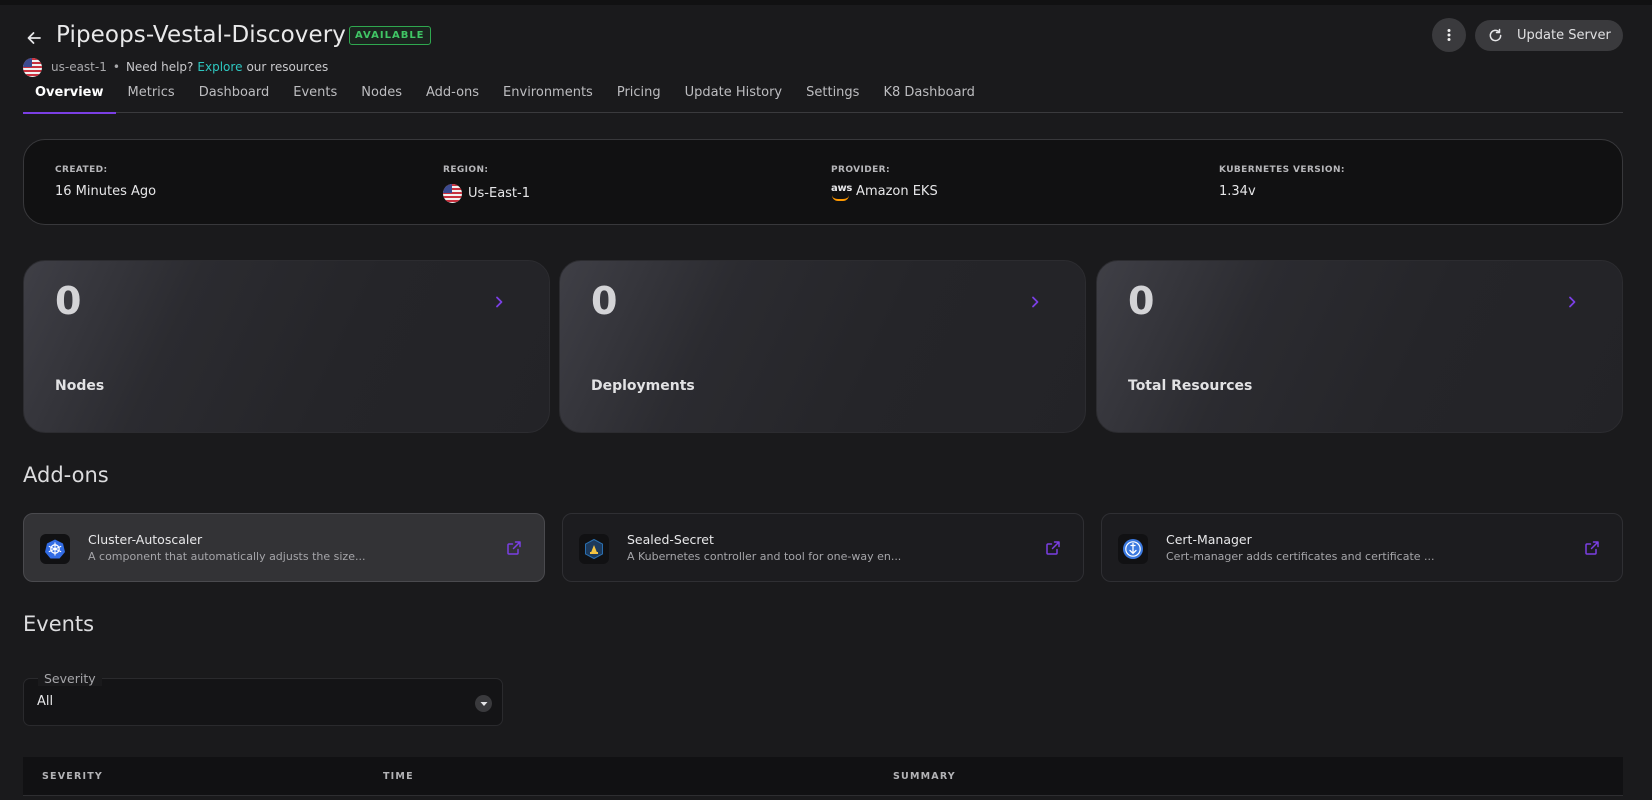  Describe the element at coordinates (287, 67) in the screenshot. I see `resources-text: our resources` at that location.